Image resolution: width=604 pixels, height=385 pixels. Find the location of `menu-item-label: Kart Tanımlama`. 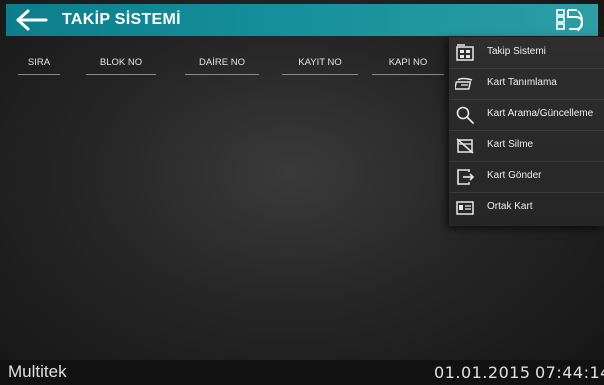

menu-item-label: Kart Tanımlama is located at coordinates (522, 82).